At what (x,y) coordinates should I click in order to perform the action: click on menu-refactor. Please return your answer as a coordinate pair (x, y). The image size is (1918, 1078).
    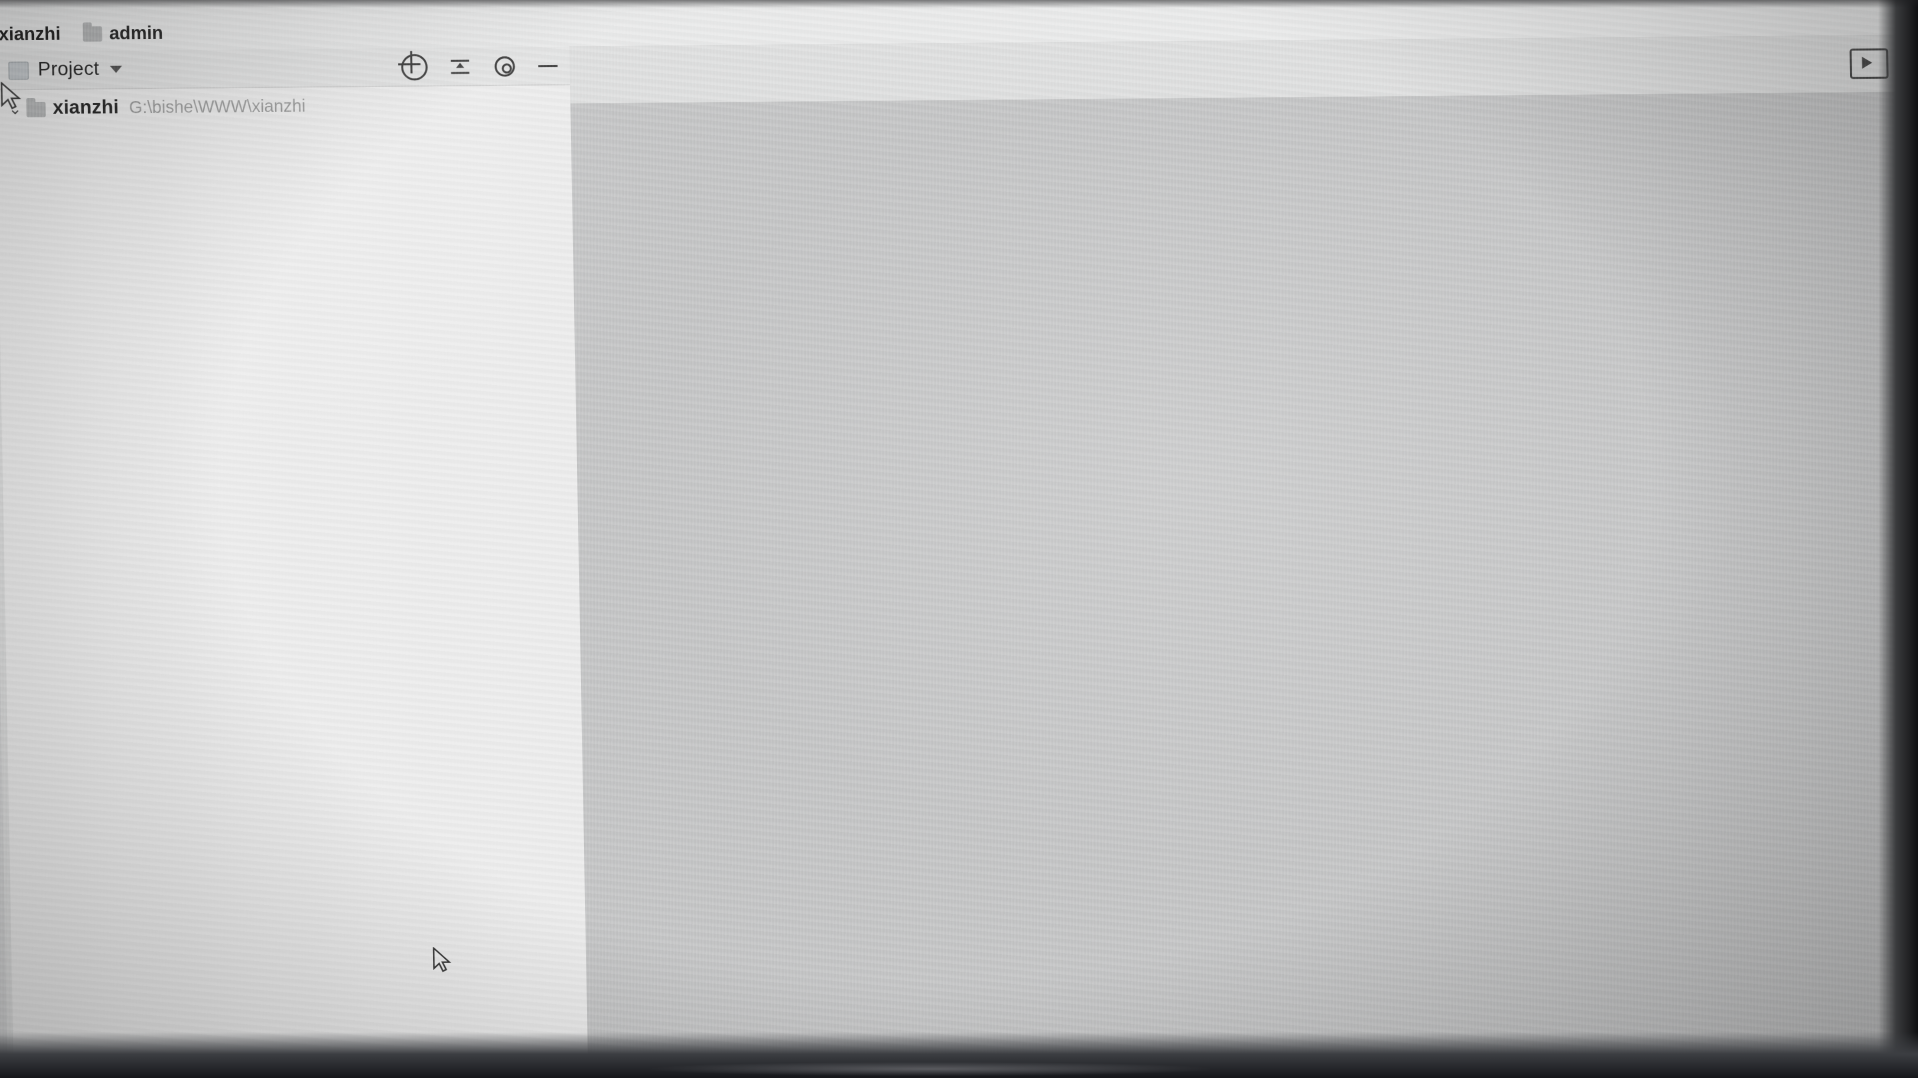
    Looking at the image, I should click on (86, 1).